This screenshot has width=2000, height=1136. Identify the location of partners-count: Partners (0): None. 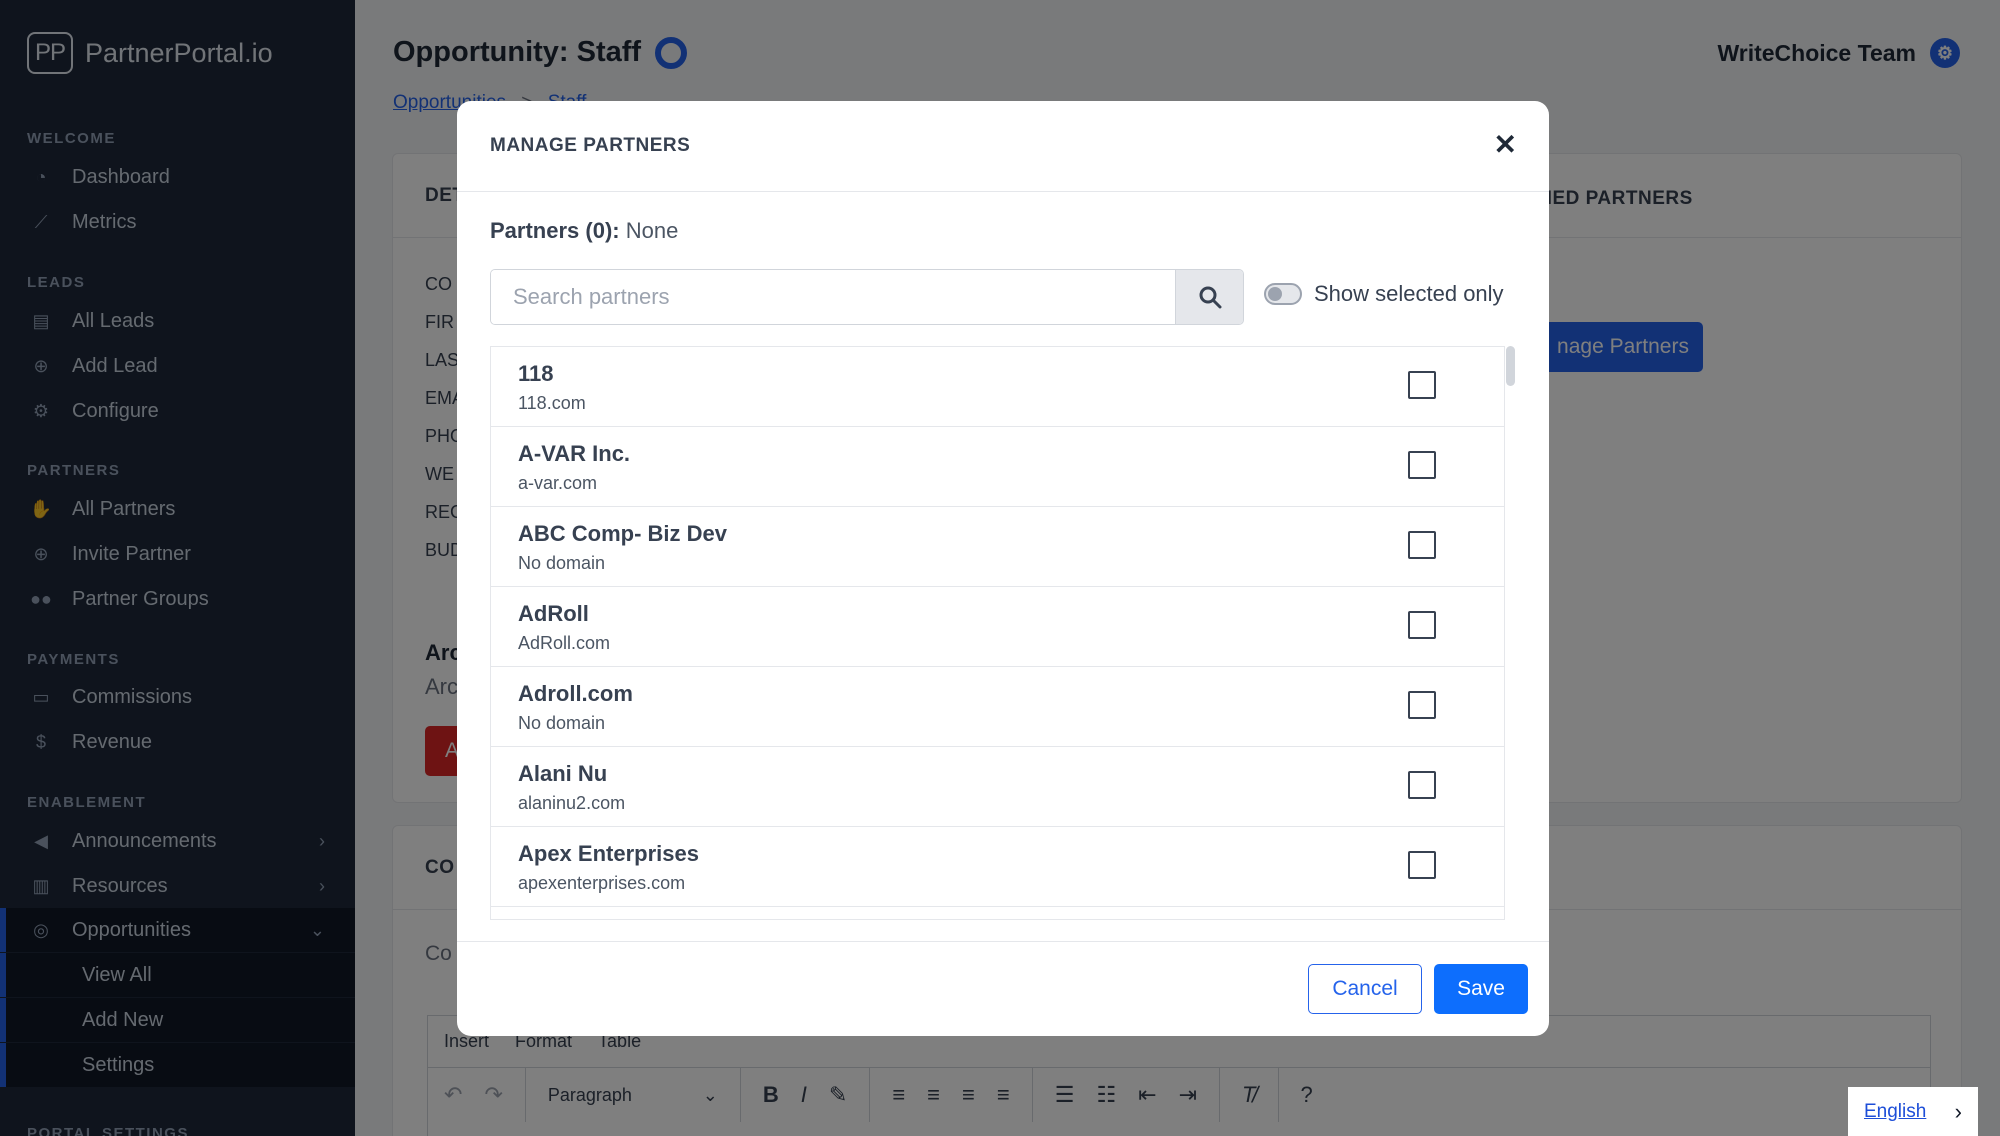
(584, 231).